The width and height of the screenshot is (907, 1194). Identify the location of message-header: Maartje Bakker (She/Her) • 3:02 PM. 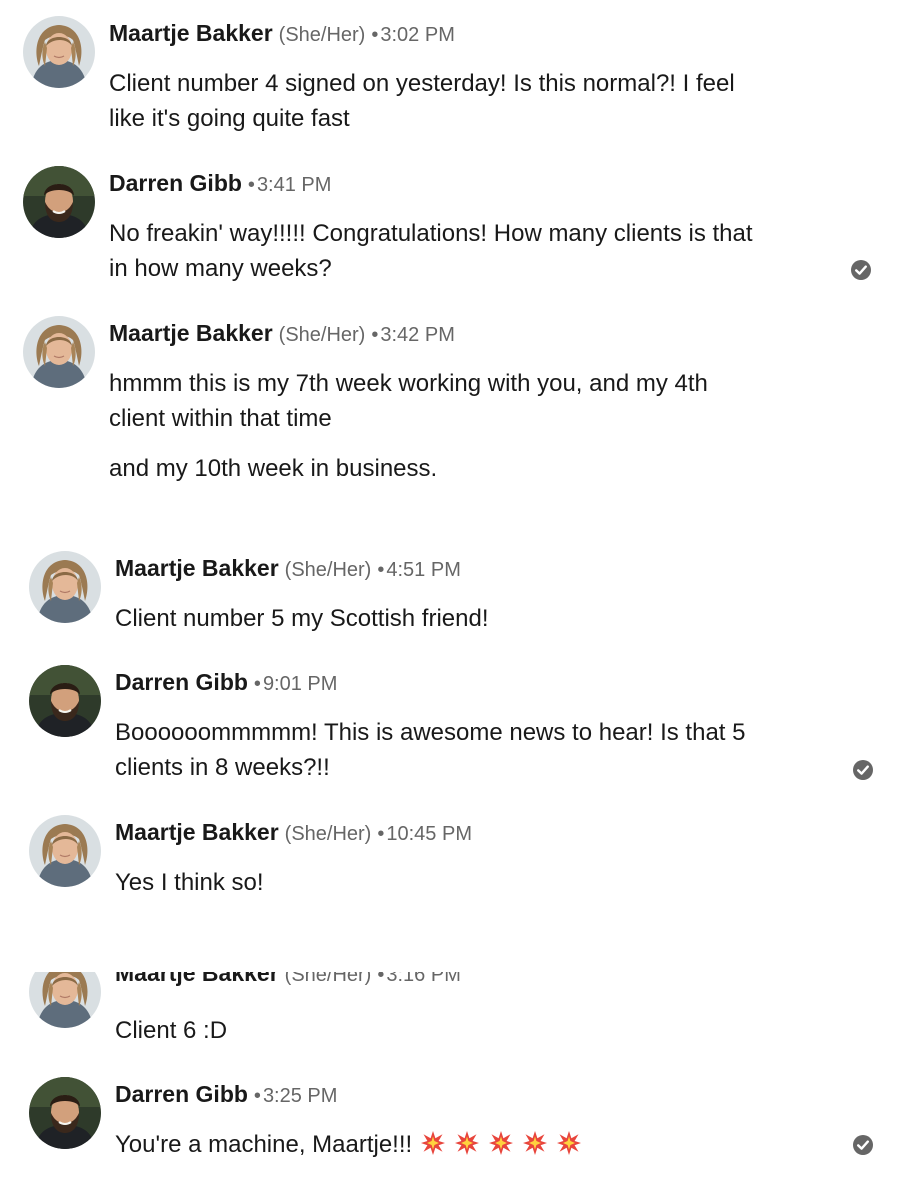
(282, 34).